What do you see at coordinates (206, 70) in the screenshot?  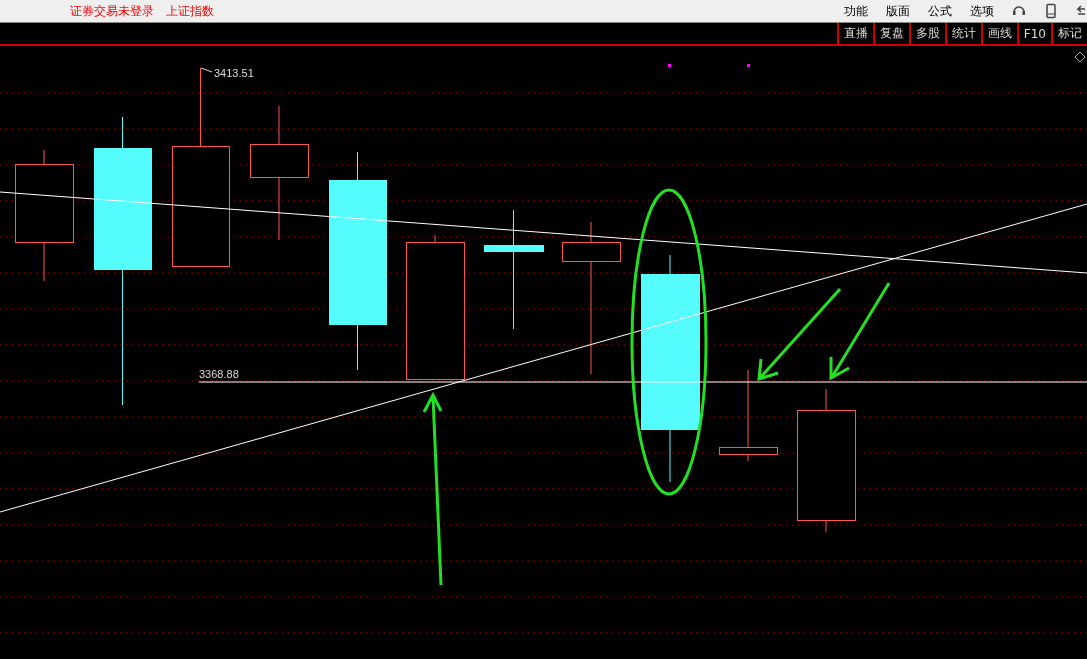 I see `leader-line` at bounding box center [206, 70].